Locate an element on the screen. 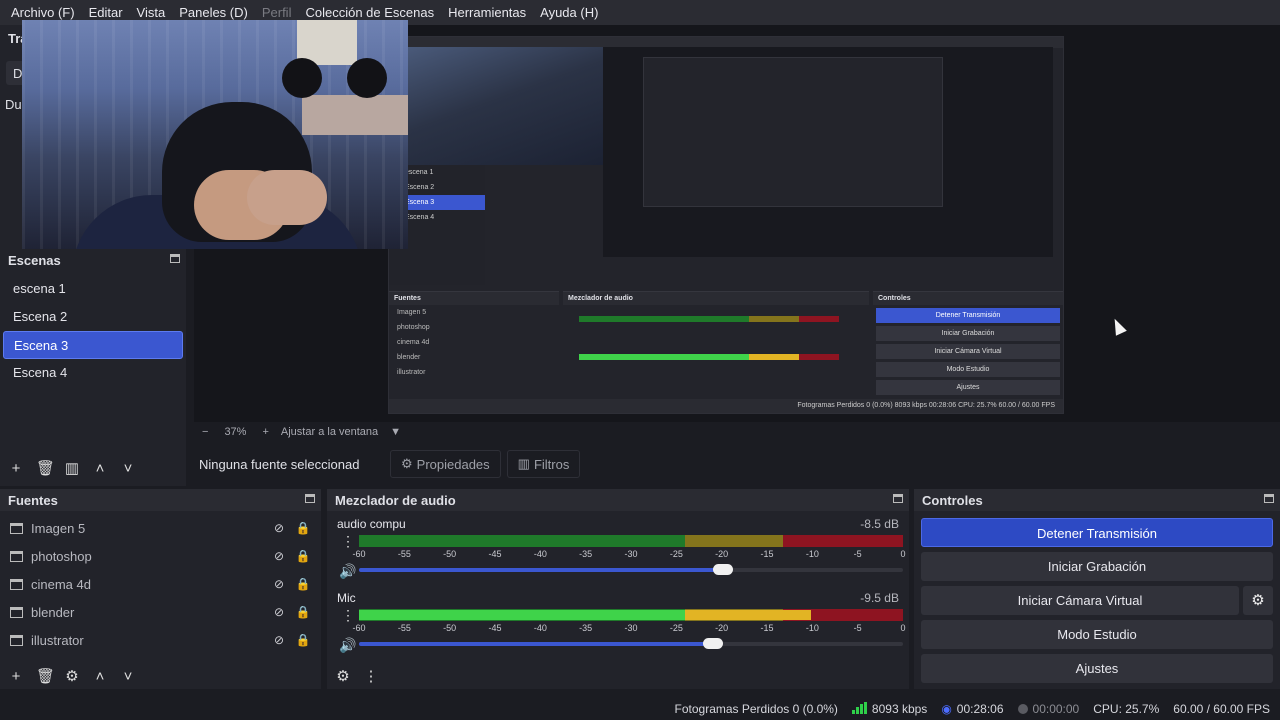 This screenshot has height=720, width=1280. zoom-fit-label: Ajustar a la ventana is located at coordinates (329, 432).